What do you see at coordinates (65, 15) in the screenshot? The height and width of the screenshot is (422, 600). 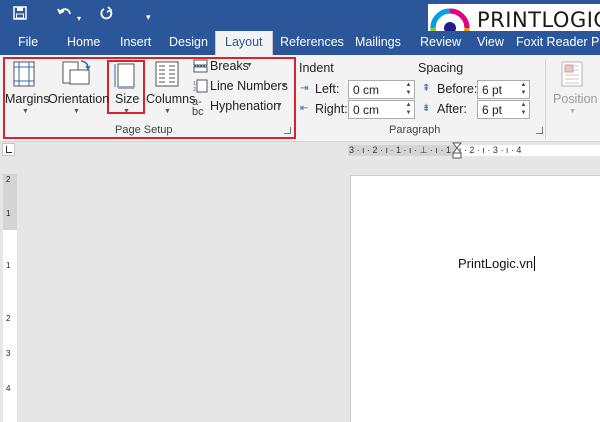 I see `undo-icon` at bounding box center [65, 15].